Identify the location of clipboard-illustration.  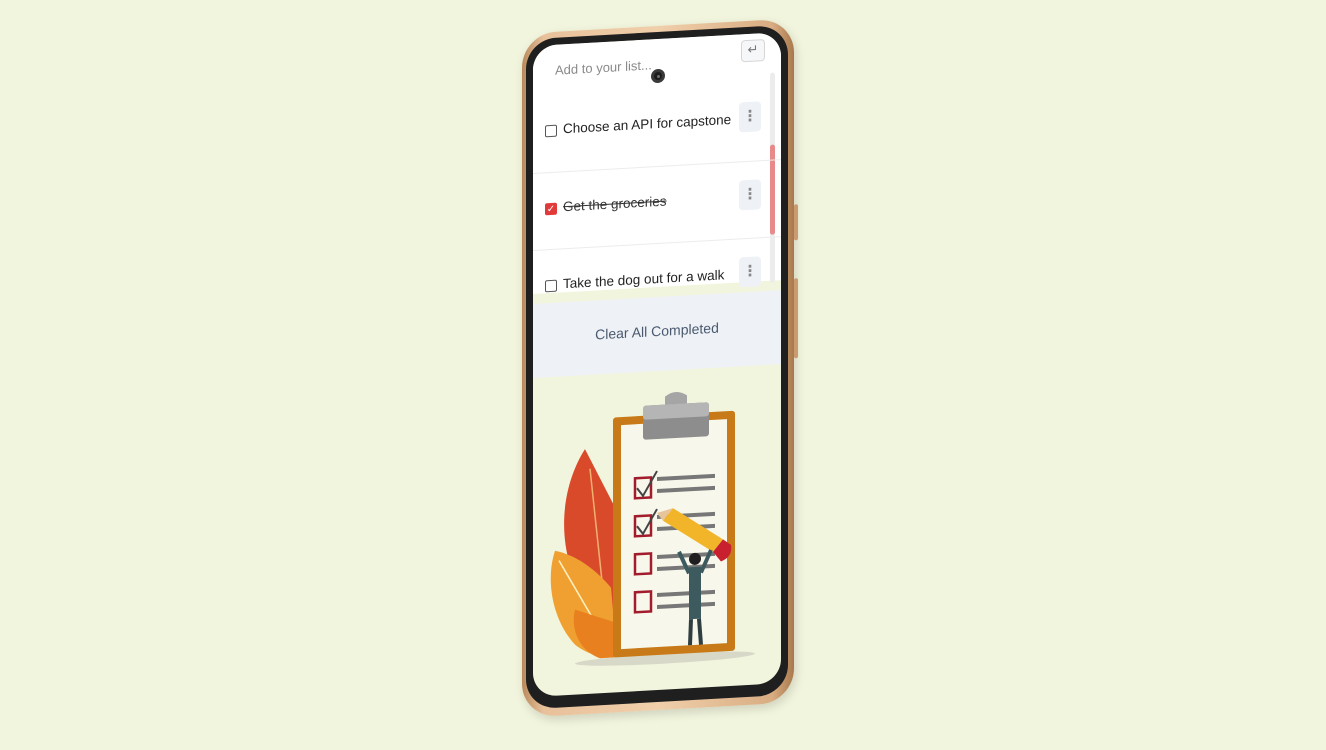
(652, 528).